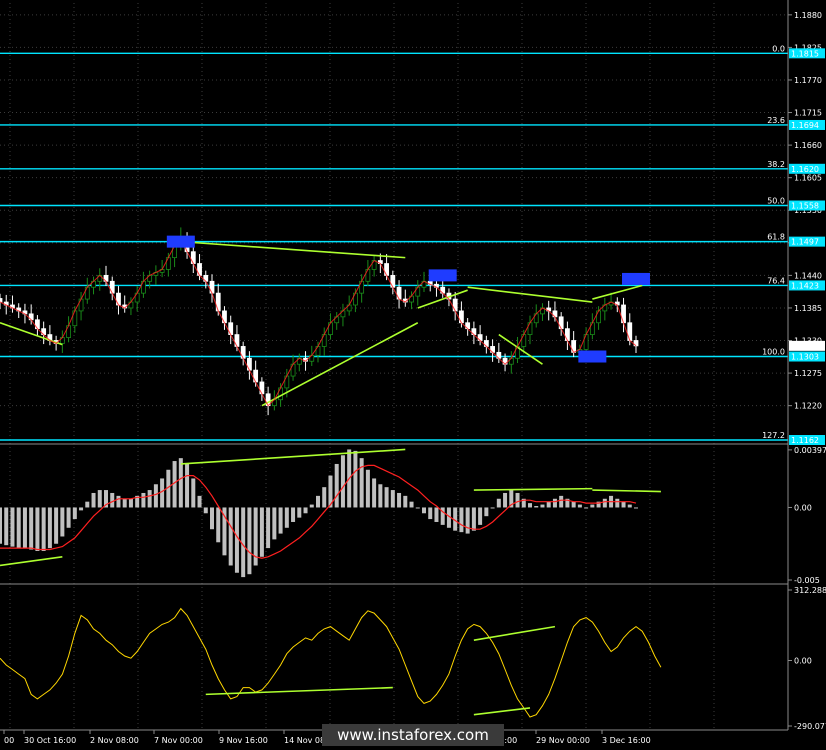 The image size is (826, 750). What do you see at coordinates (807, 580) in the screenshot?
I see `macd-tick-label: -0.005` at bounding box center [807, 580].